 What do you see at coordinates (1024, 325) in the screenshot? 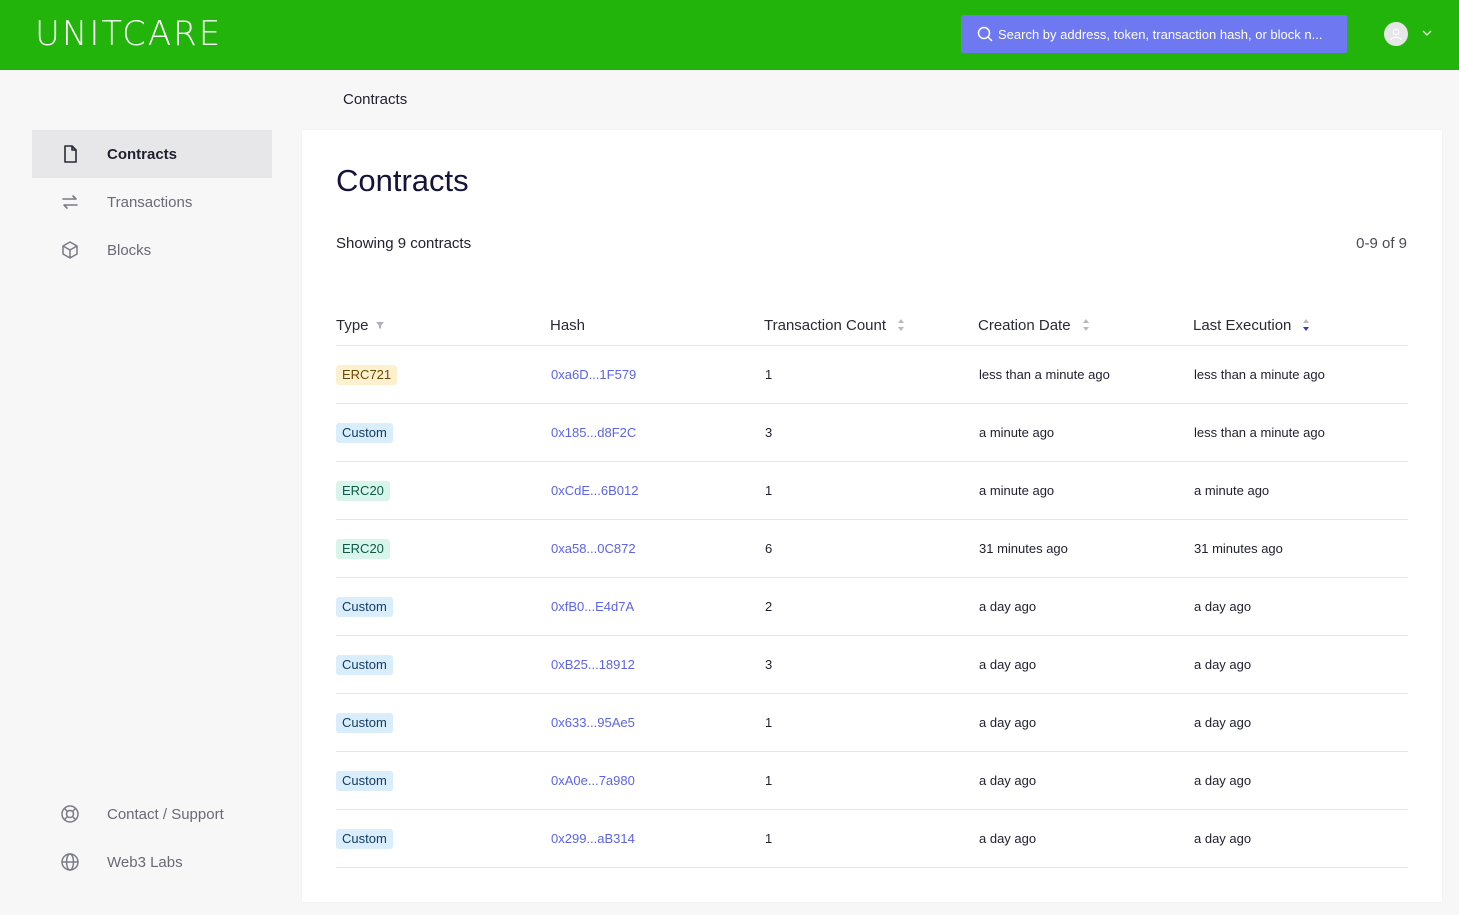
I see `column-label: Creation Date` at bounding box center [1024, 325].